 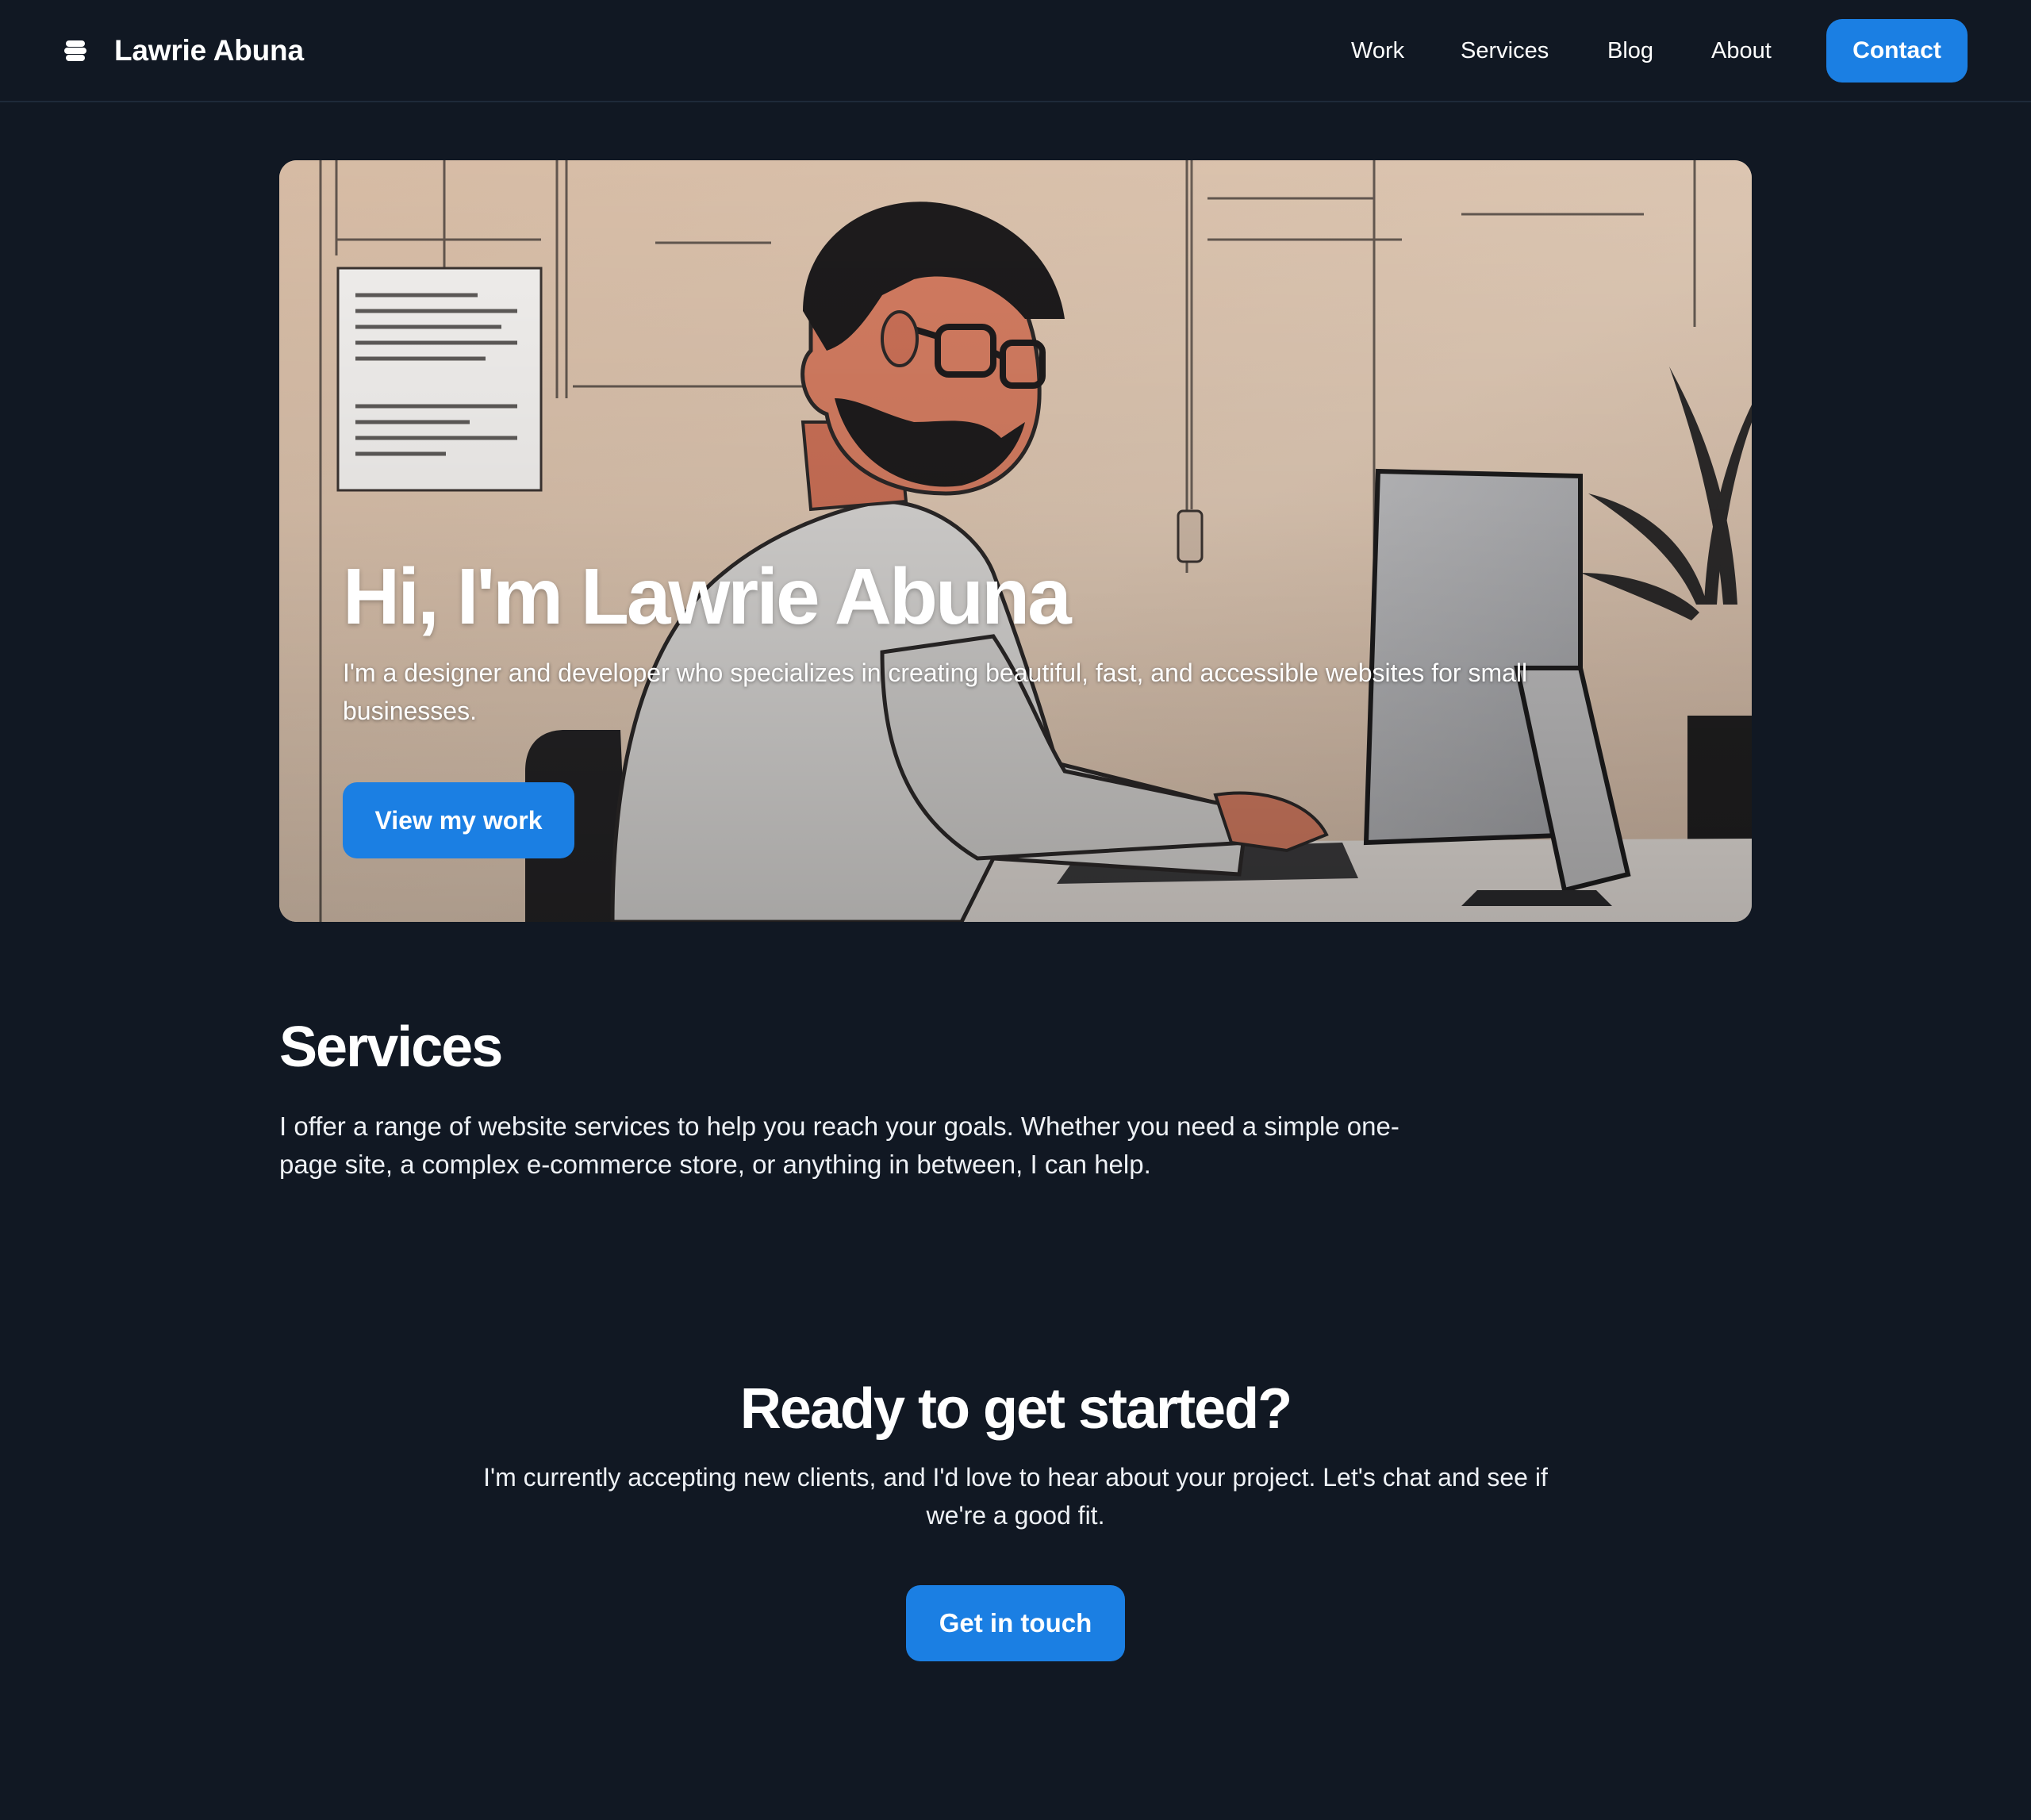 What do you see at coordinates (391, 1047) in the screenshot?
I see `services-heading: Services` at bounding box center [391, 1047].